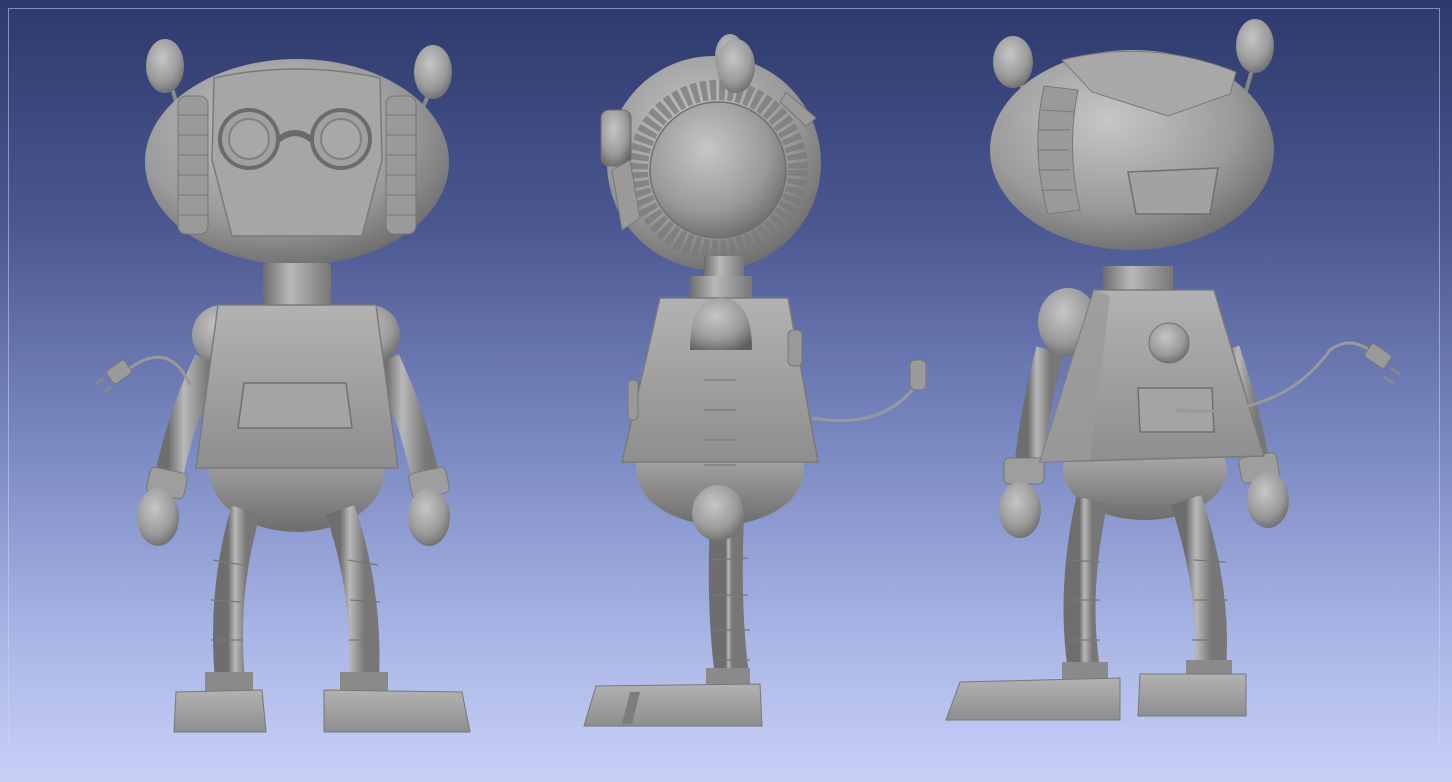 This screenshot has width=1452, height=782. I want to click on chest-panel, so click(295, 405).